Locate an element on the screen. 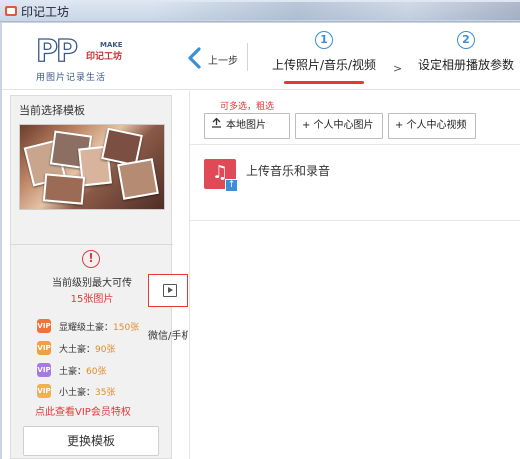 The height and width of the screenshot is (459, 520). step-upload: 1 上传照片/音乐/视频 is located at coordinates (324, 57).